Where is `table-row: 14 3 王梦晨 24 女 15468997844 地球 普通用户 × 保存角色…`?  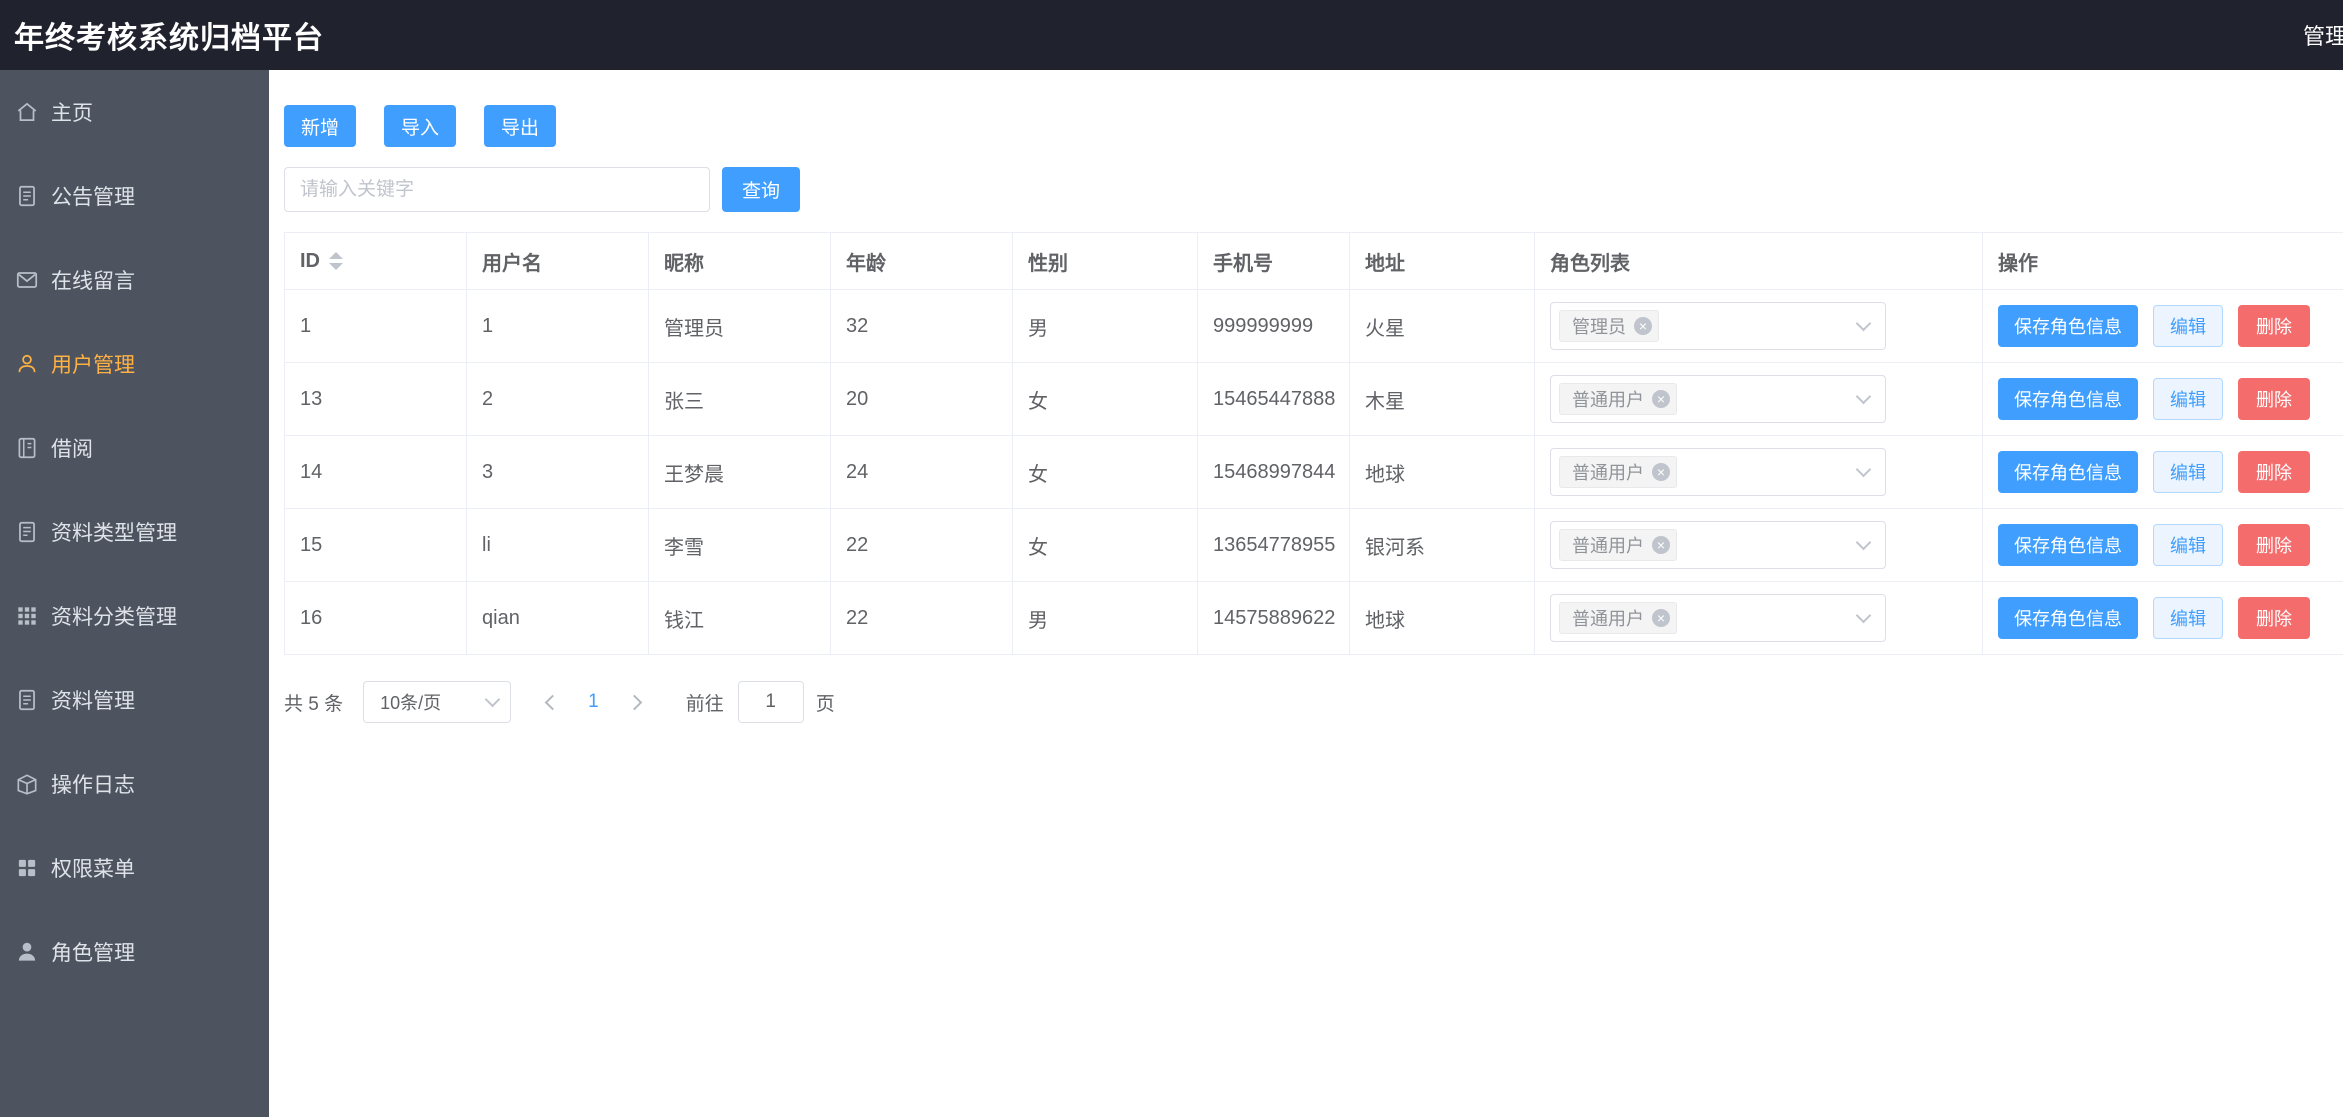 table-row: 14 3 王梦晨 24 女 15468997844 地球 普通用户 × 保存角色… is located at coordinates (1313, 472).